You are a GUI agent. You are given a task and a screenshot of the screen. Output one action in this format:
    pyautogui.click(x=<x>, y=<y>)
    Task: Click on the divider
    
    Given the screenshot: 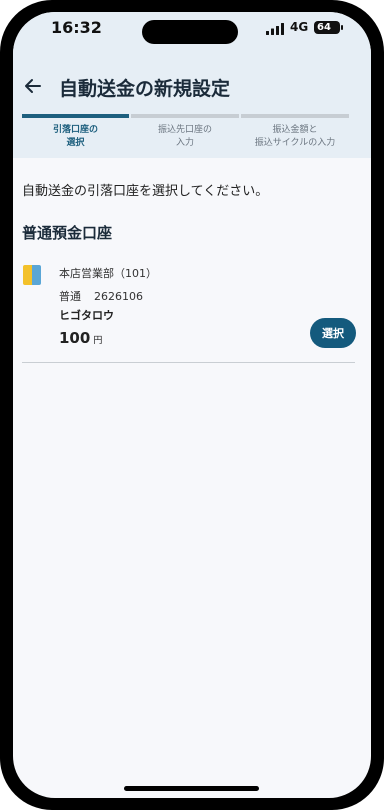 What is the action you would take?
    pyautogui.click(x=188, y=362)
    